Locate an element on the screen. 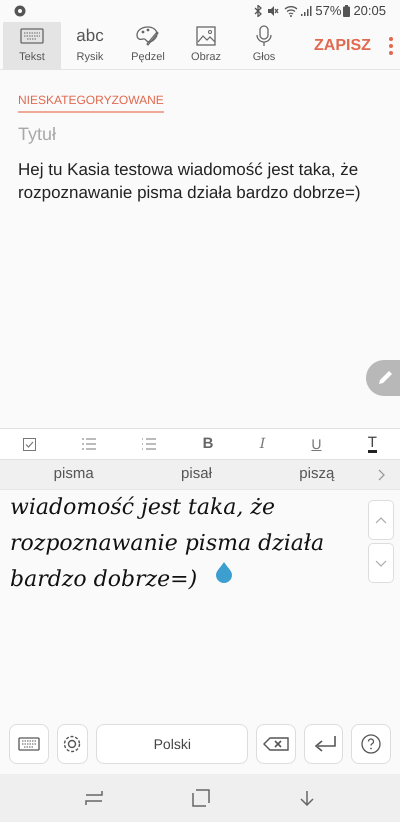  pen-icon is located at coordinates (385, 378).